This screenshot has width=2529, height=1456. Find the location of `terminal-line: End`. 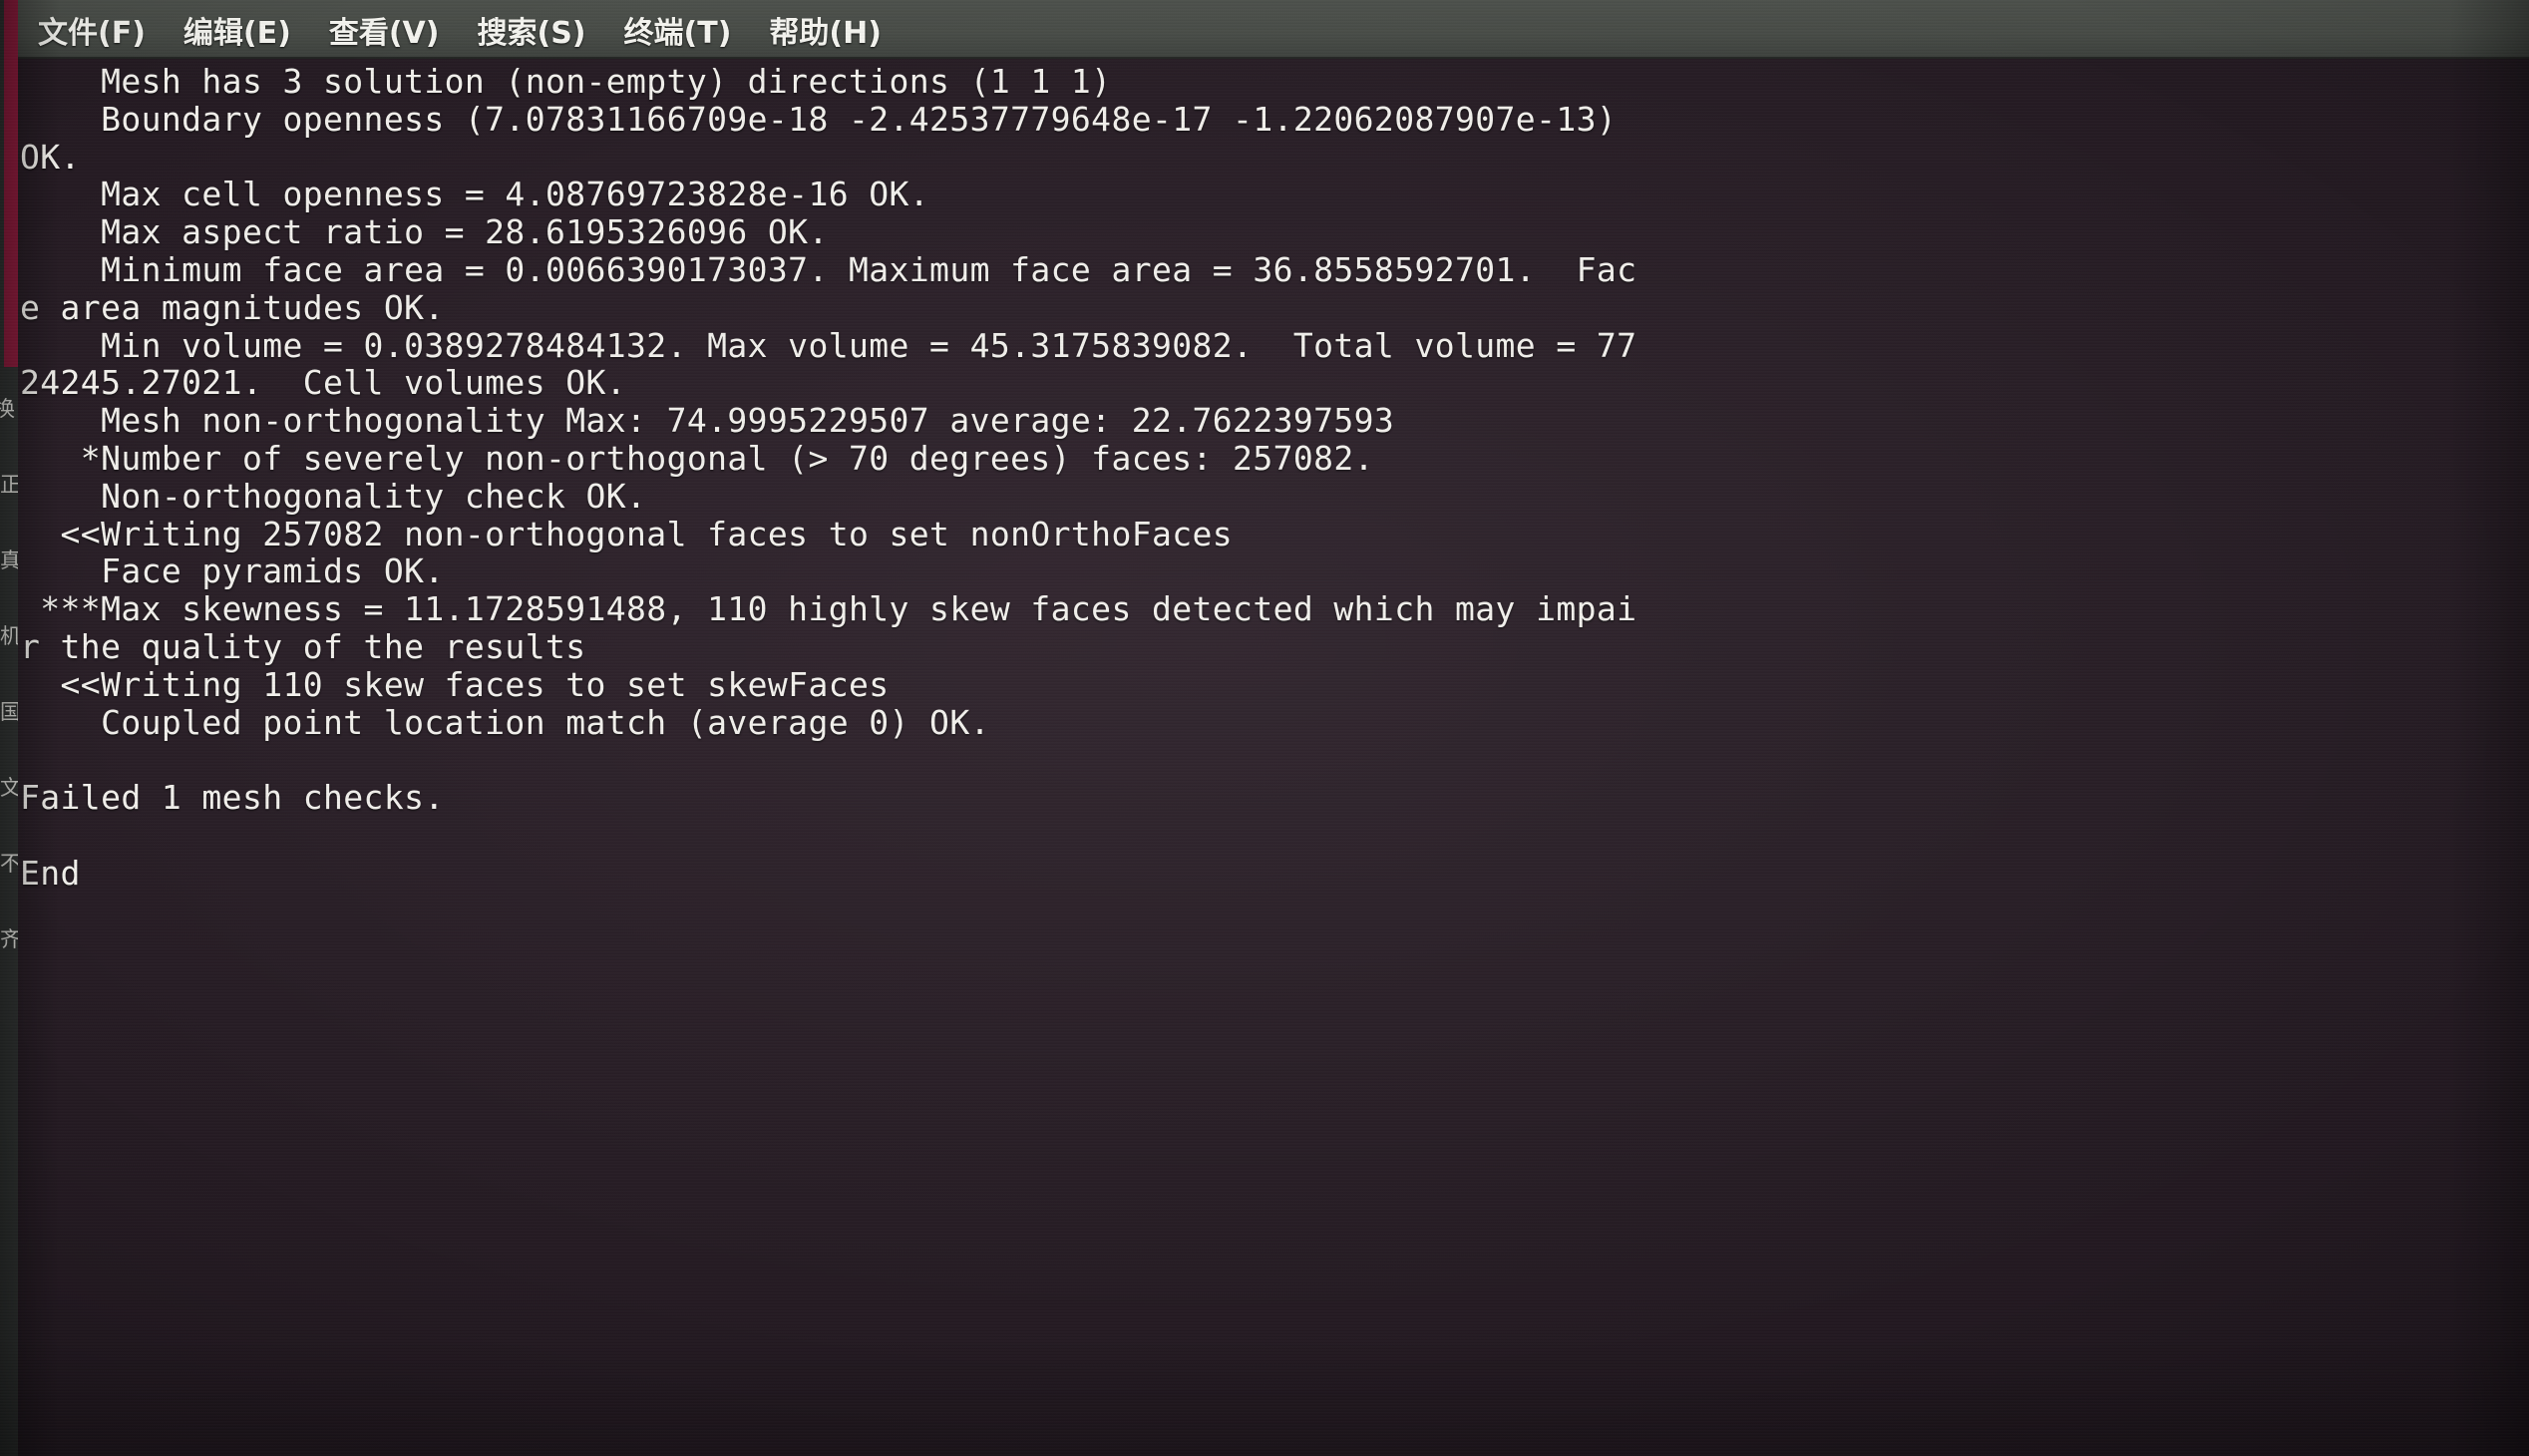

terminal-line: End is located at coordinates (50, 873).